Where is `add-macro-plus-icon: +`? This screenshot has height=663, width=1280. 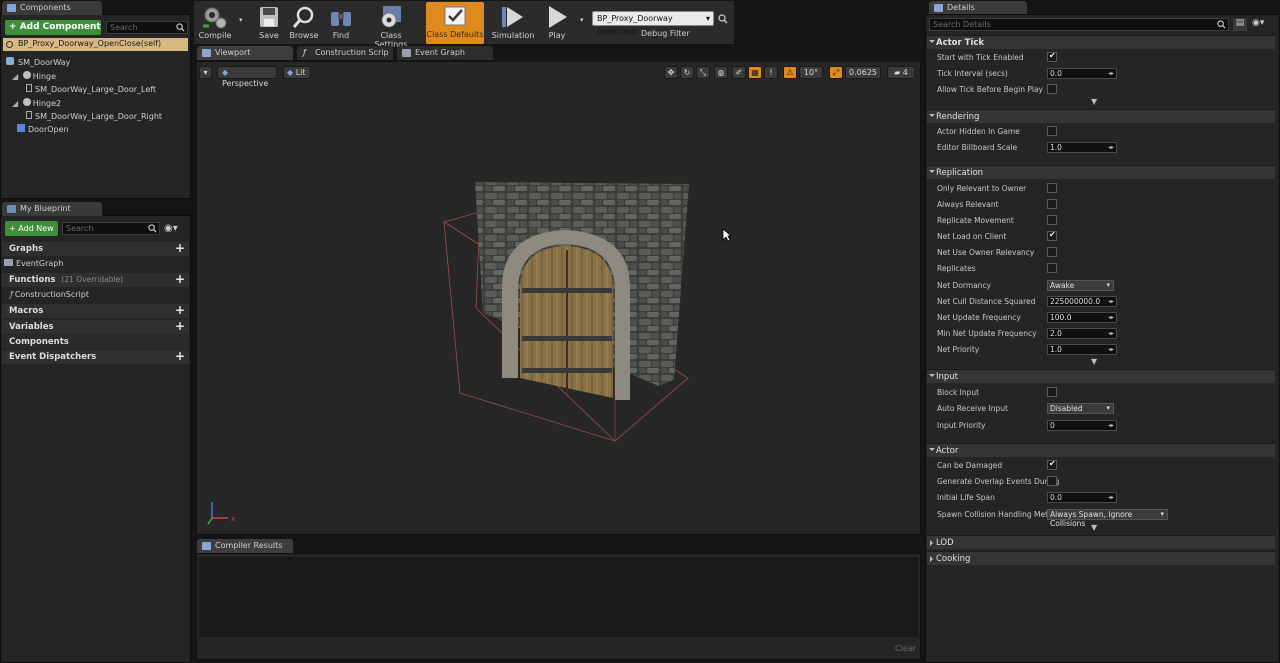
add-macro-plus-icon: + is located at coordinates (180, 310).